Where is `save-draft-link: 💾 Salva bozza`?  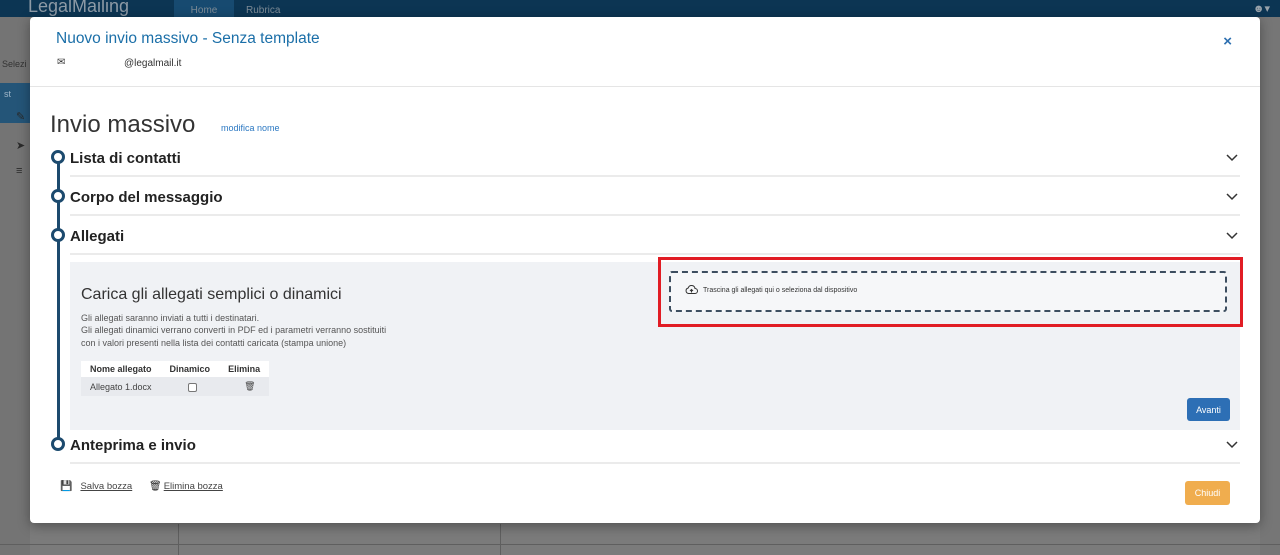
save-draft-link: 💾 Salva bozza is located at coordinates (96, 486).